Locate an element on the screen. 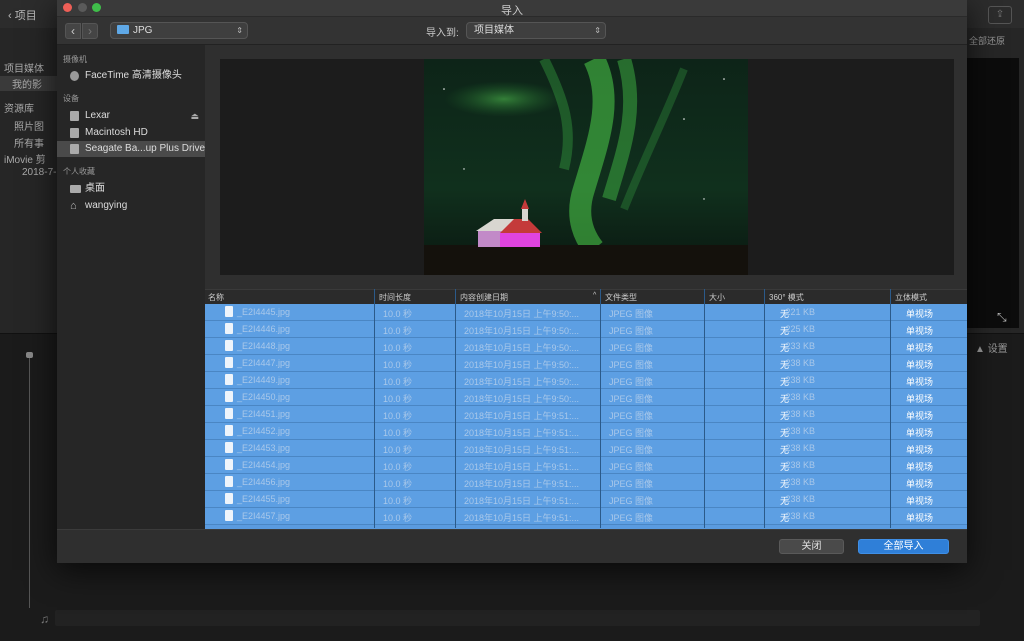 The height and width of the screenshot is (641, 1024). column-size: 大小 is located at coordinates (717, 297).